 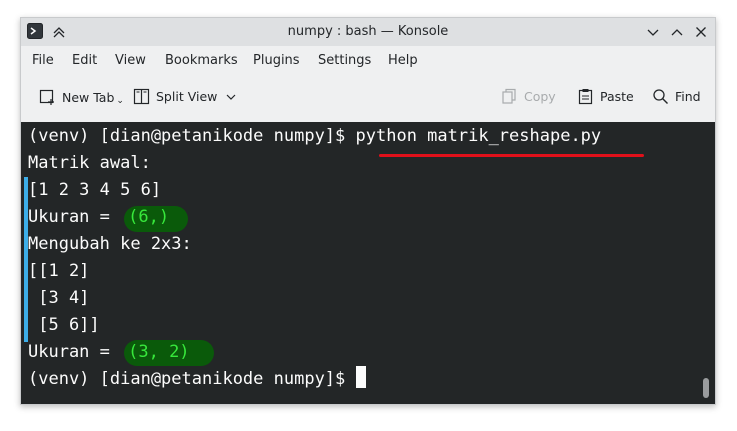 I want to click on menu-edit: Edit, so click(x=84, y=60).